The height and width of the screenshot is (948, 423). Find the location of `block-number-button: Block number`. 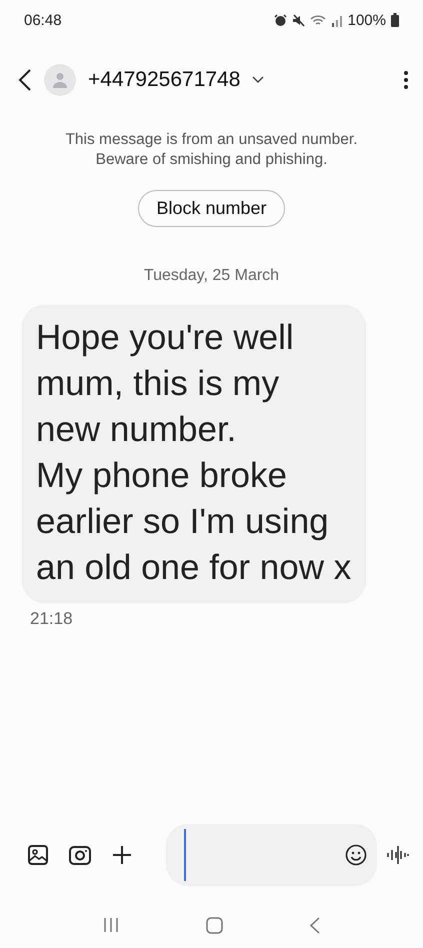

block-number-button: Block number is located at coordinates (211, 208).